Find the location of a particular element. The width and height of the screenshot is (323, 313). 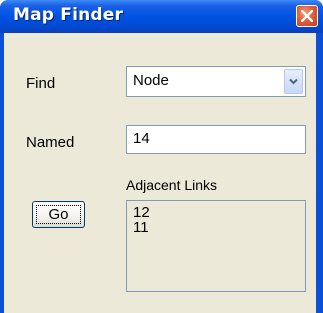

go-button-label: Go is located at coordinates (58, 214).